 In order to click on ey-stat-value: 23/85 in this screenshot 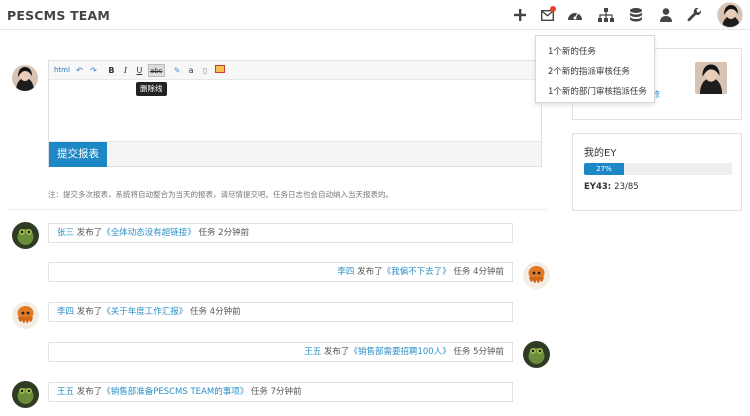, I will do `click(626, 187)`.